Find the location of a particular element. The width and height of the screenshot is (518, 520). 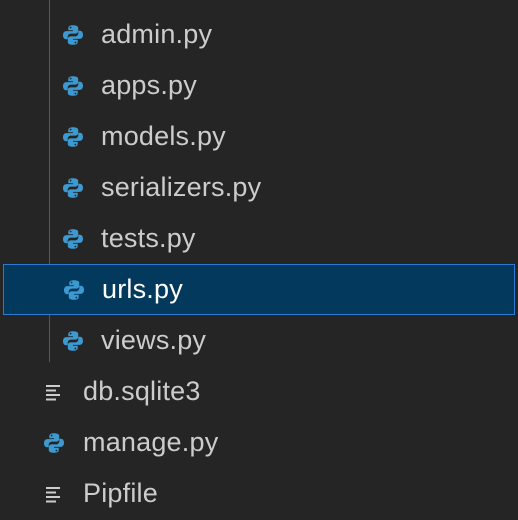

tree-item-views-py: views.py is located at coordinates (259, 340).